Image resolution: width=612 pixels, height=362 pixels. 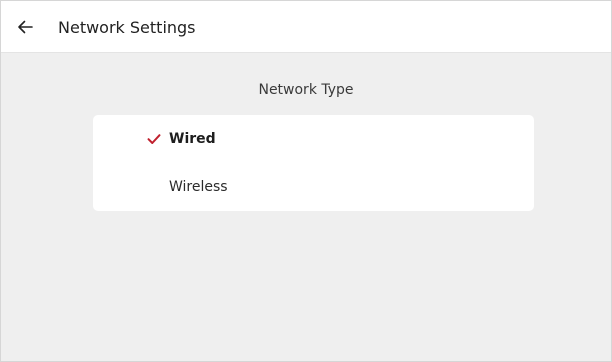 What do you see at coordinates (192, 139) in the screenshot?
I see `option-label-wired: Wired` at bounding box center [192, 139].